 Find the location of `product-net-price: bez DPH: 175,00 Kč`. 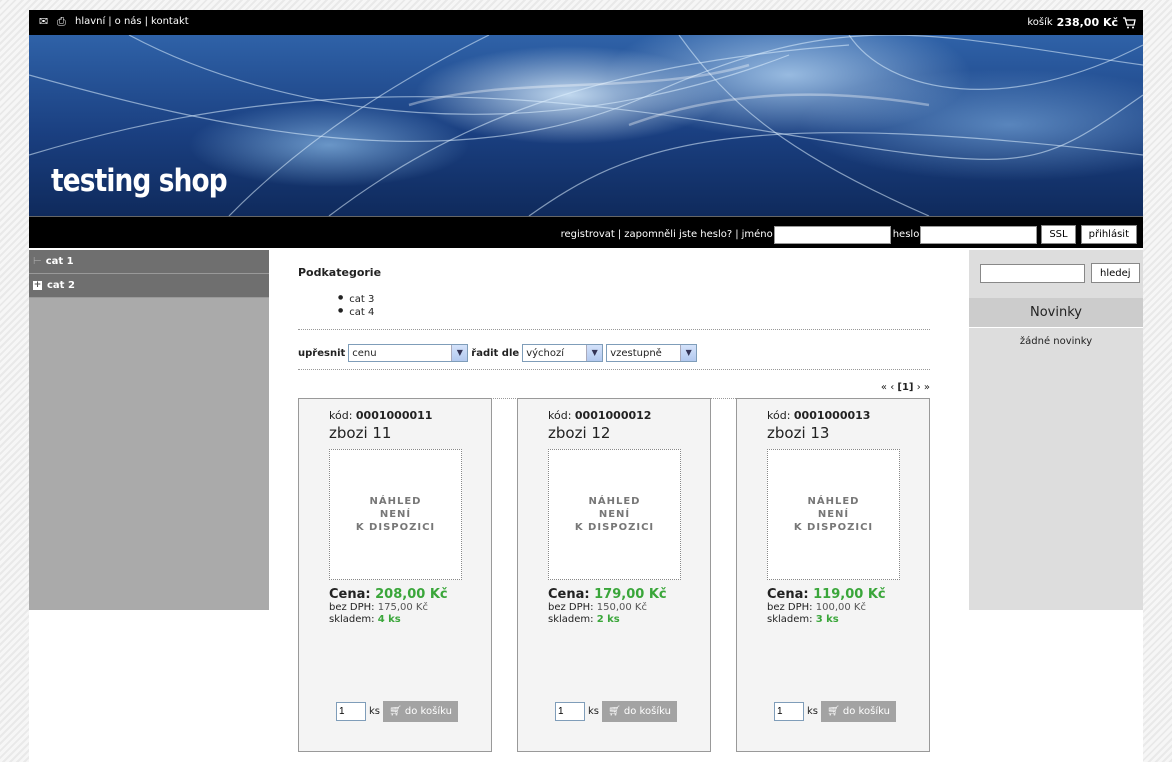

product-net-price: bez DPH: 175,00 Kč is located at coordinates (410, 608).